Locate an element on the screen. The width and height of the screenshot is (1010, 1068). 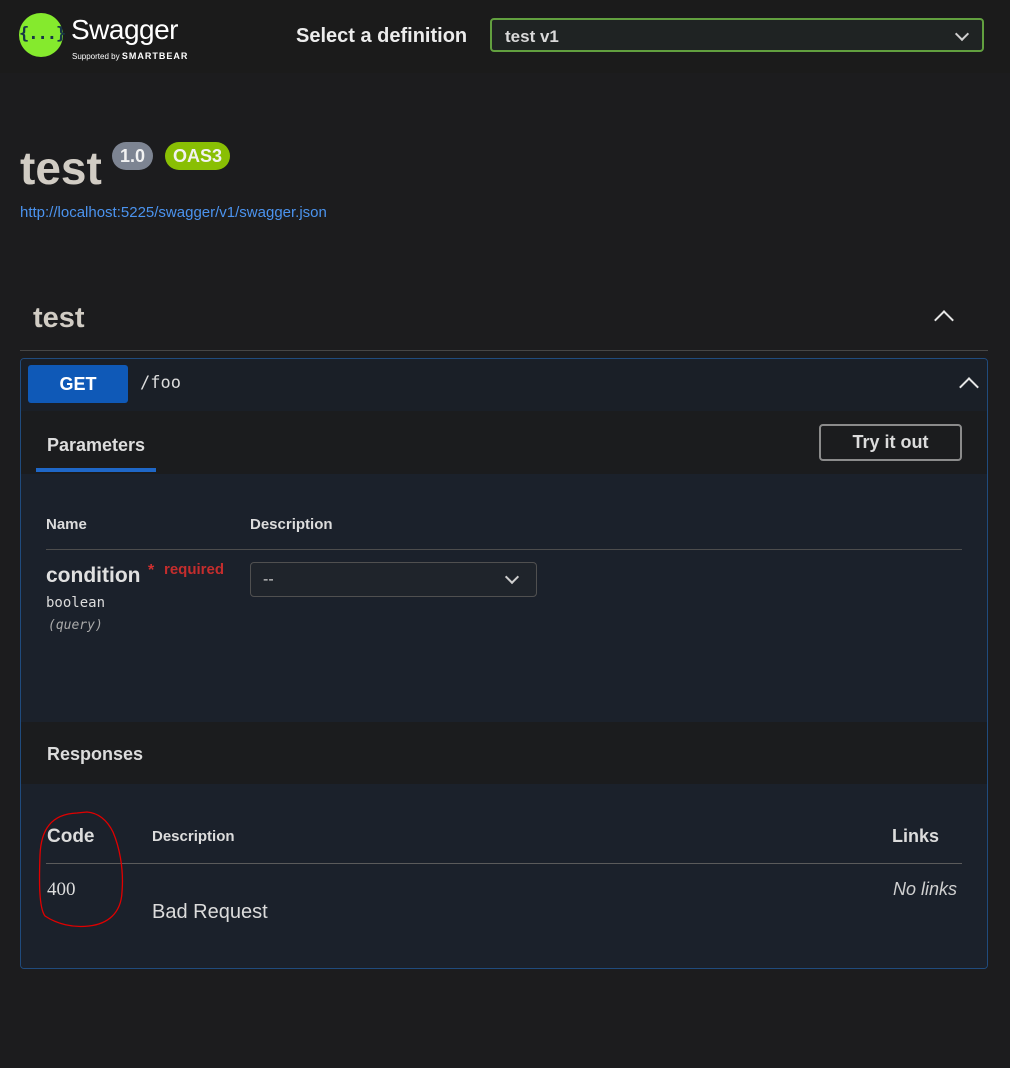
logo-mark: {...} is located at coordinates (42, 34).